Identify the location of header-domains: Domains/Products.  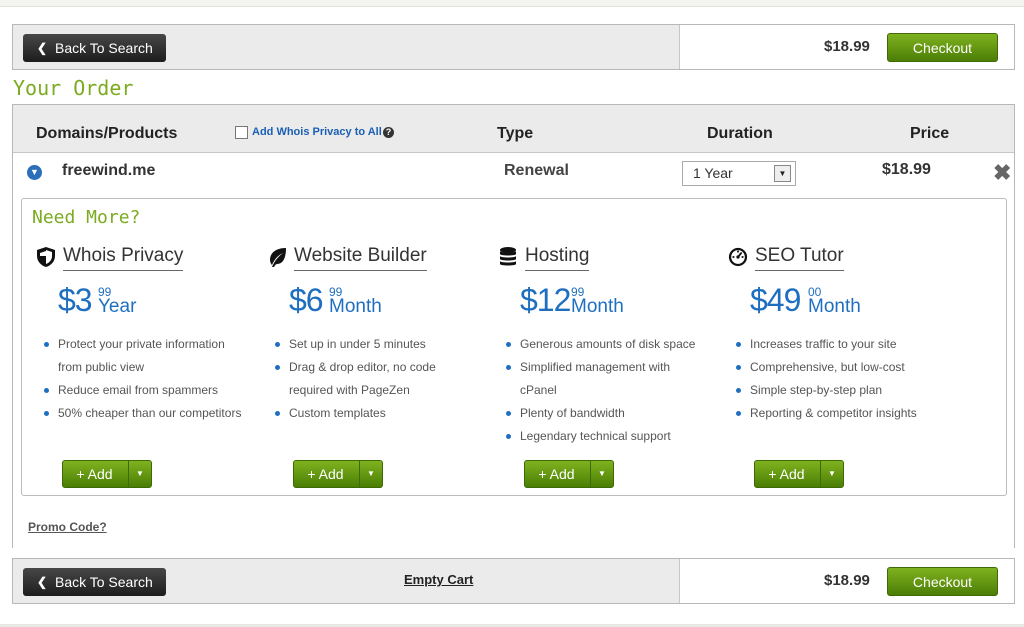
(107, 133).